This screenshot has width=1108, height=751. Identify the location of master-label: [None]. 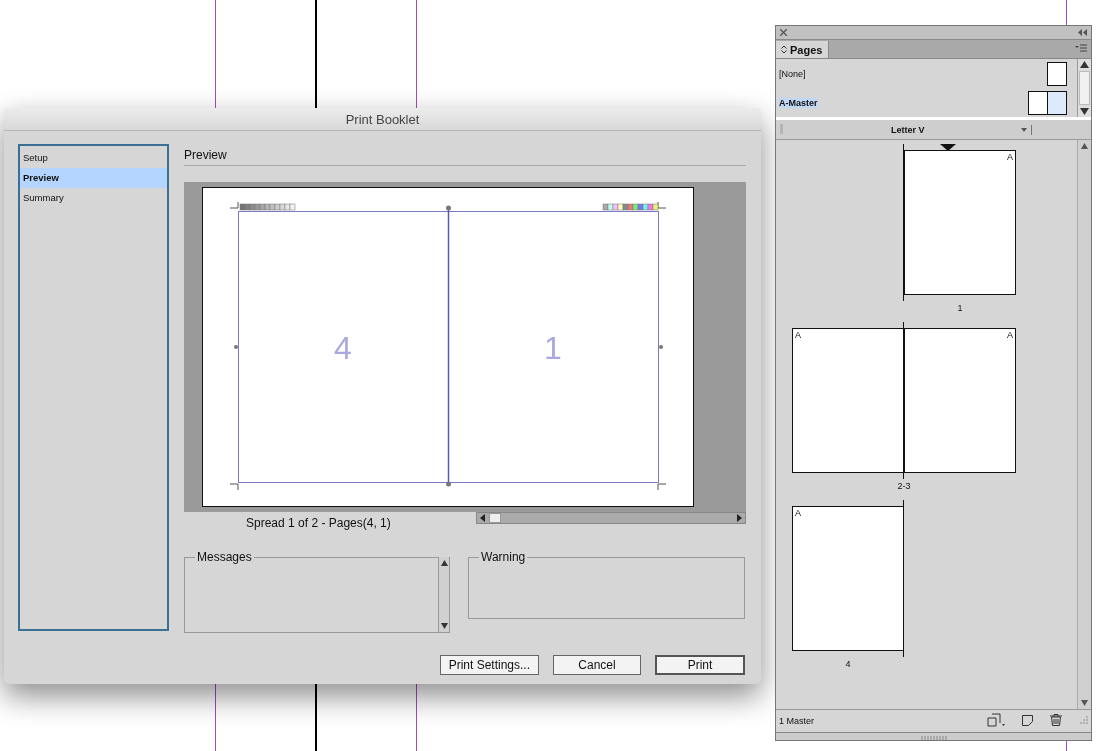
(792, 73).